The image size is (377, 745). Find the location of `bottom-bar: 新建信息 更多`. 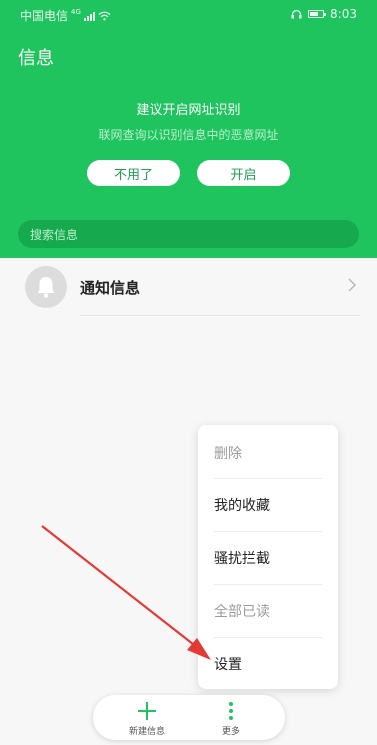

bottom-bar: 新建信息 更多 is located at coordinates (189, 717).